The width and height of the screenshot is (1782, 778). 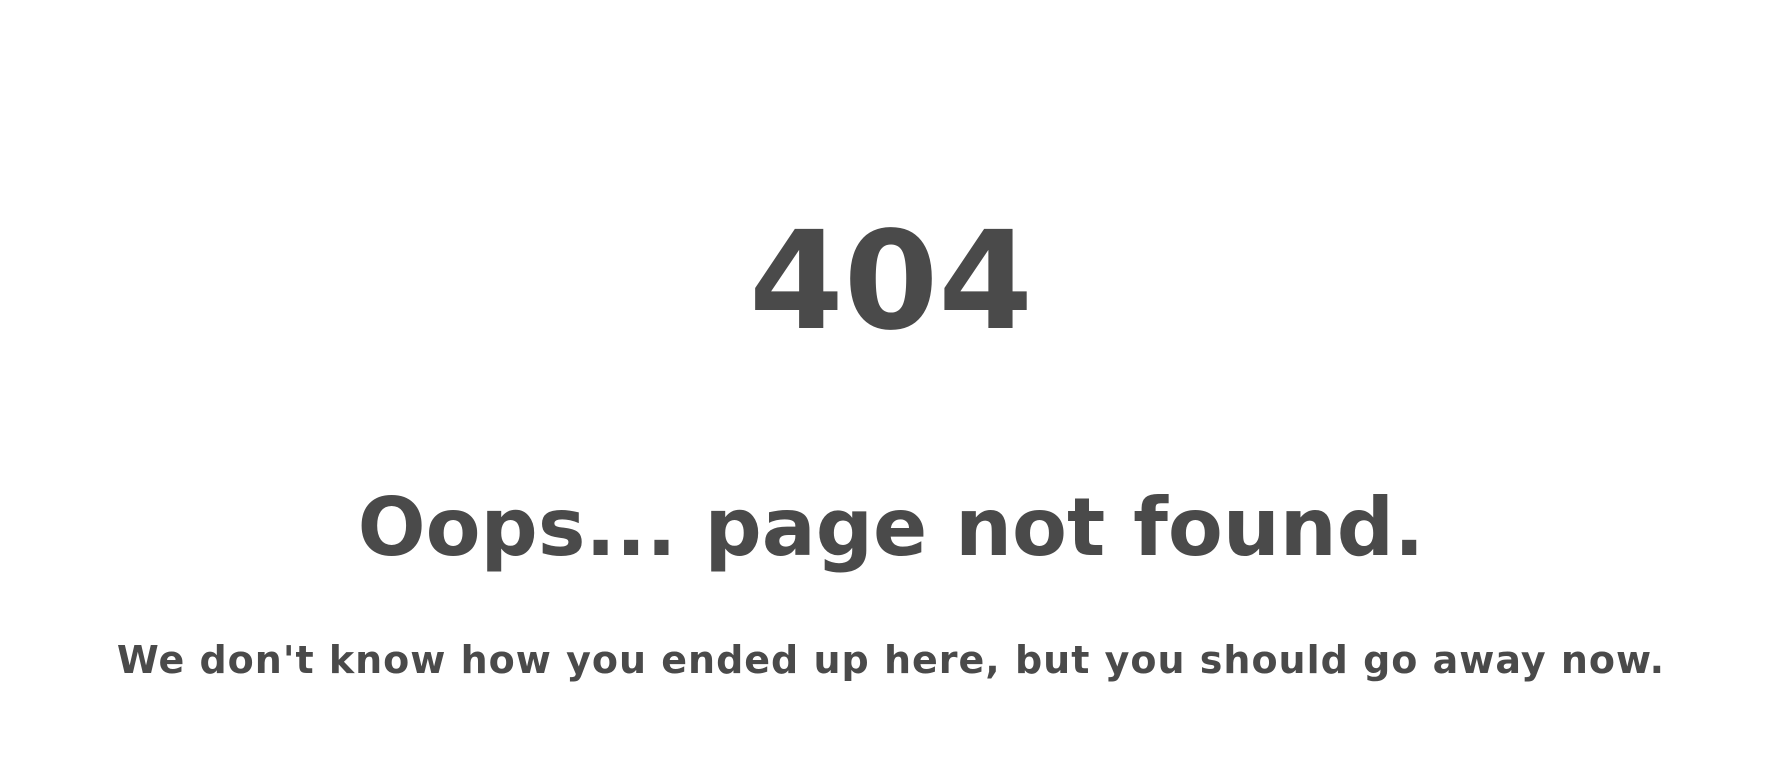 I want to click on error-headline: Oops... page not found., so click(x=891, y=527).